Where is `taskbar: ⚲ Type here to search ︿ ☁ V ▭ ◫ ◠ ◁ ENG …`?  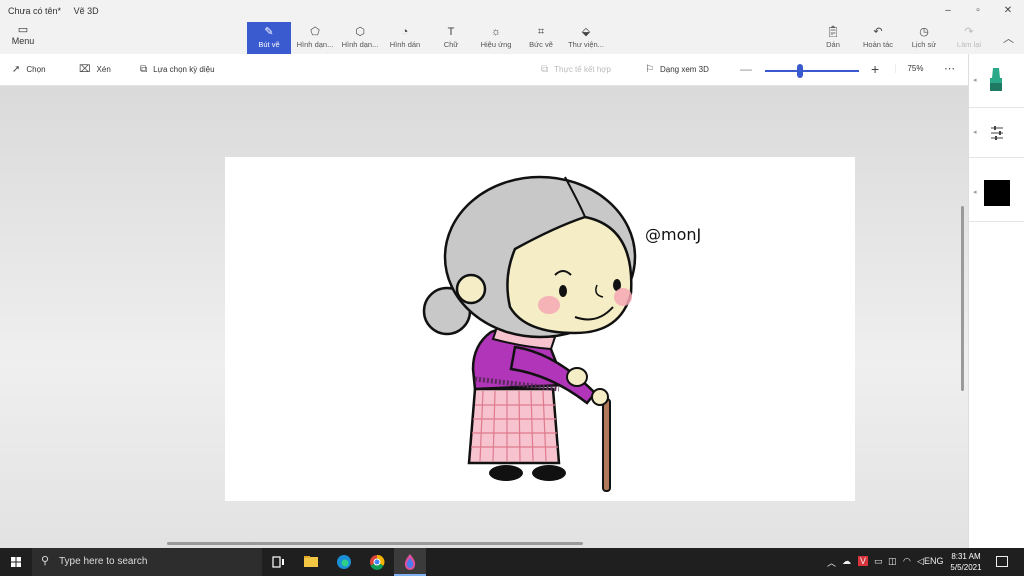
taskbar: ⚲ Type here to search ︿ ☁ V ▭ ◫ ◠ ◁ ENG … is located at coordinates (512, 562).